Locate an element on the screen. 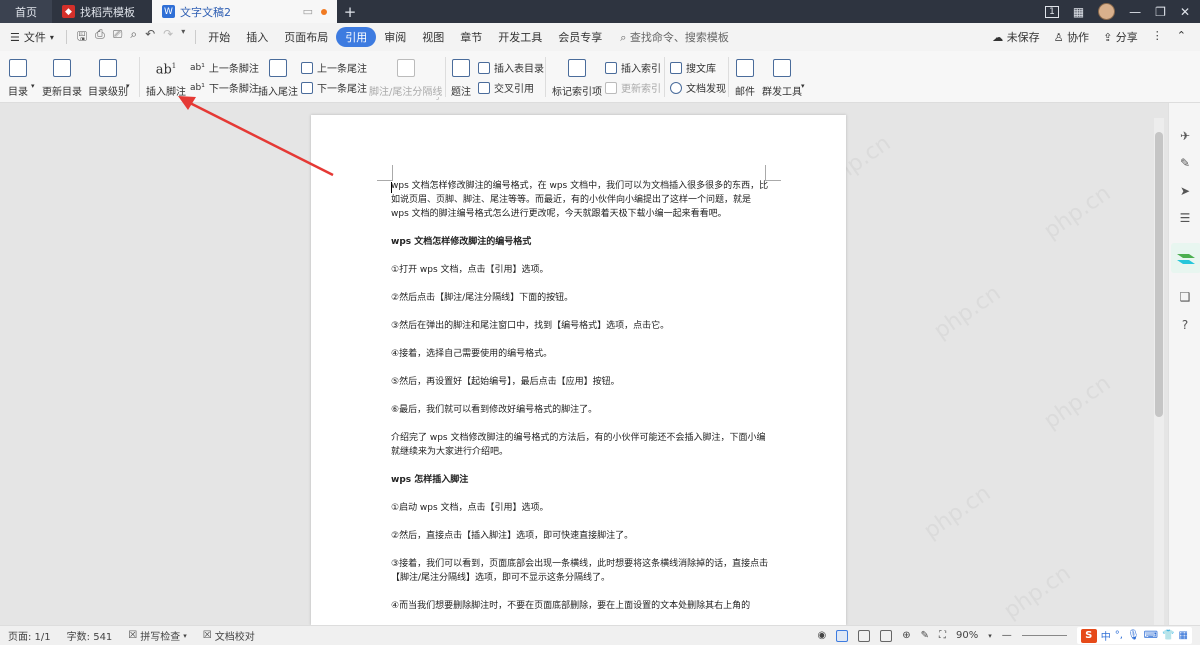 The width and height of the screenshot is (1200, 645). update-index-button: 更新索引 is located at coordinates (633, 87).